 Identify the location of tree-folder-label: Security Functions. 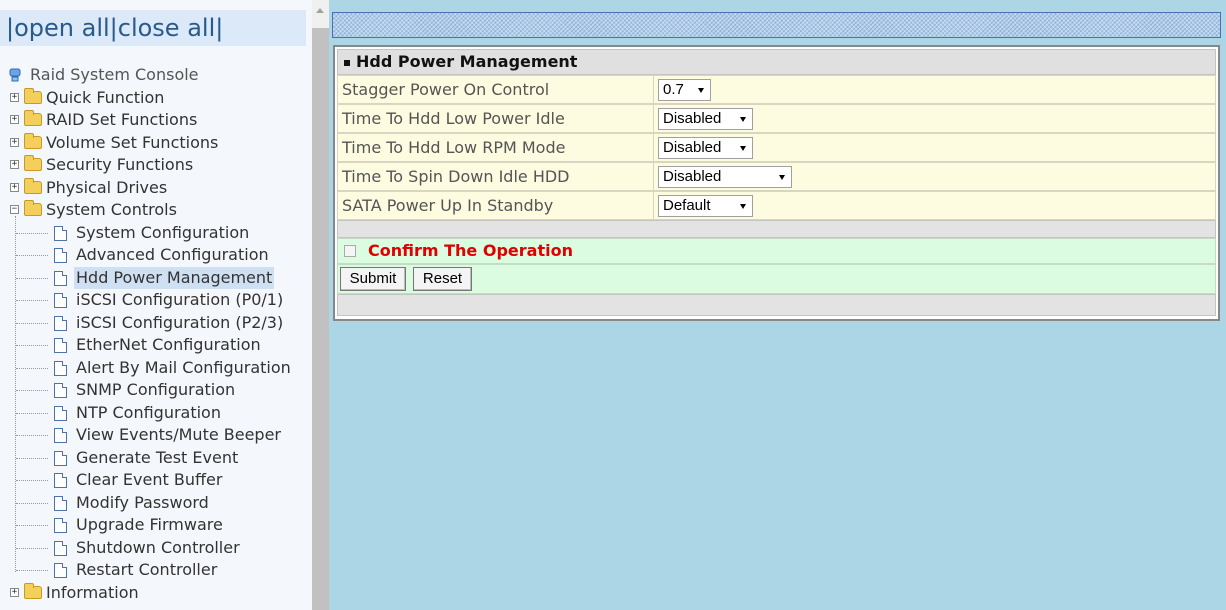
(120, 164).